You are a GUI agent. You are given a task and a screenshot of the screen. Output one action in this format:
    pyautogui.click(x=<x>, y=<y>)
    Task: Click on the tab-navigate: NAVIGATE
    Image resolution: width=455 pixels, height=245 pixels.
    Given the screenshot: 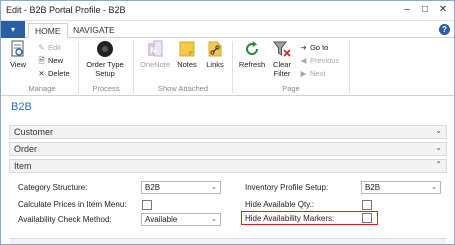 What is the action you would take?
    pyautogui.click(x=94, y=31)
    